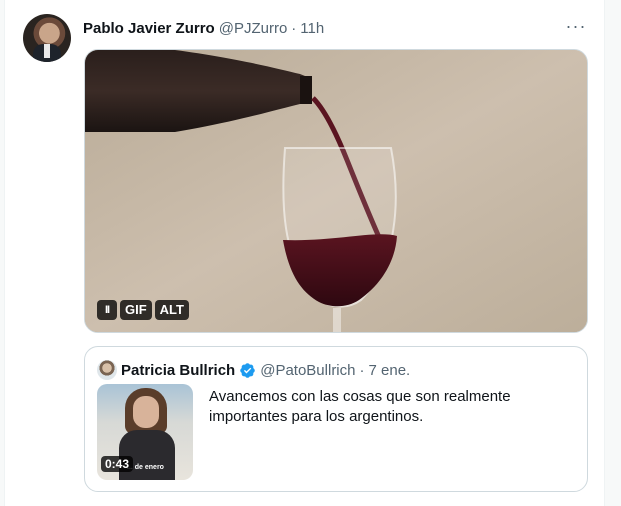 The width and height of the screenshot is (621, 506). What do you see at coordinates (389, 370) in the screenshot?
I see `quoted-timestamp: 7 ene.` at bounding box center [389, 370].